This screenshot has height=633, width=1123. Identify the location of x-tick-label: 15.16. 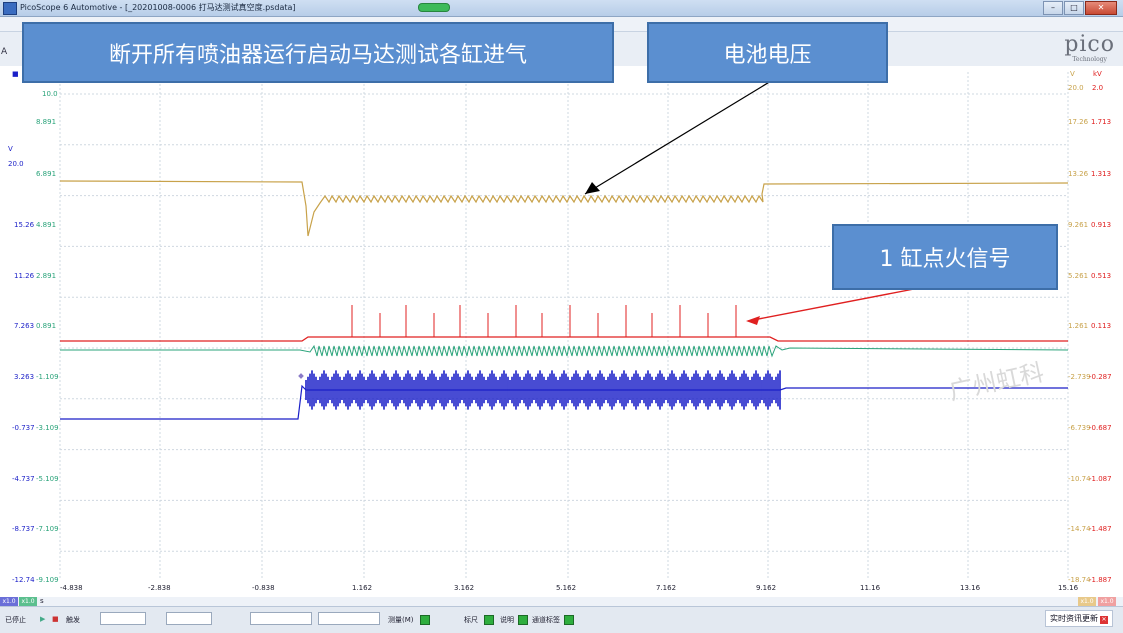
(1068, 588).